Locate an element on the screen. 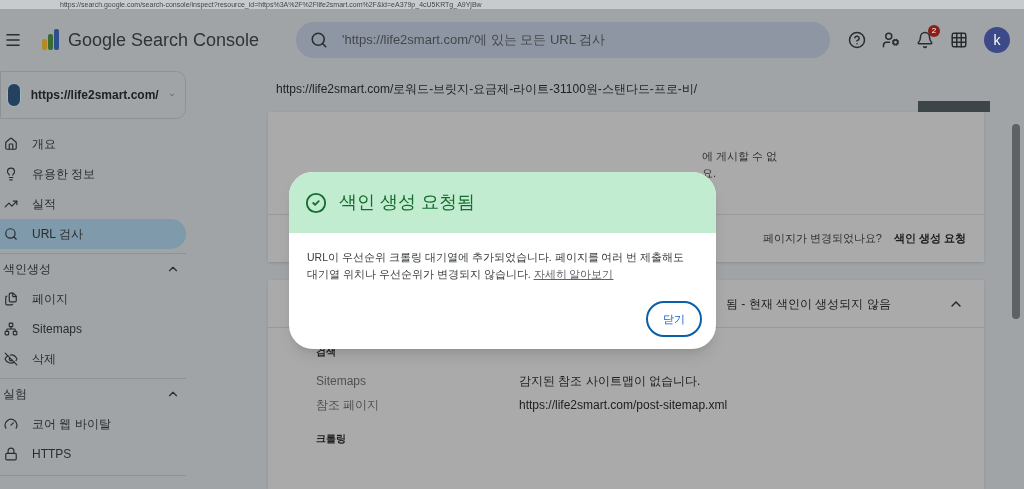 This screenshot has width=1024, height=489. dialog-message: URL이 우선순위 크롤링 대기열에 추가되었습니다. 페이지를 여러 번 제출해도 대기열 위치나 우선순위가 변경되지 않습니다. 자세히 알아보기 is located at coordinates (496, 266).